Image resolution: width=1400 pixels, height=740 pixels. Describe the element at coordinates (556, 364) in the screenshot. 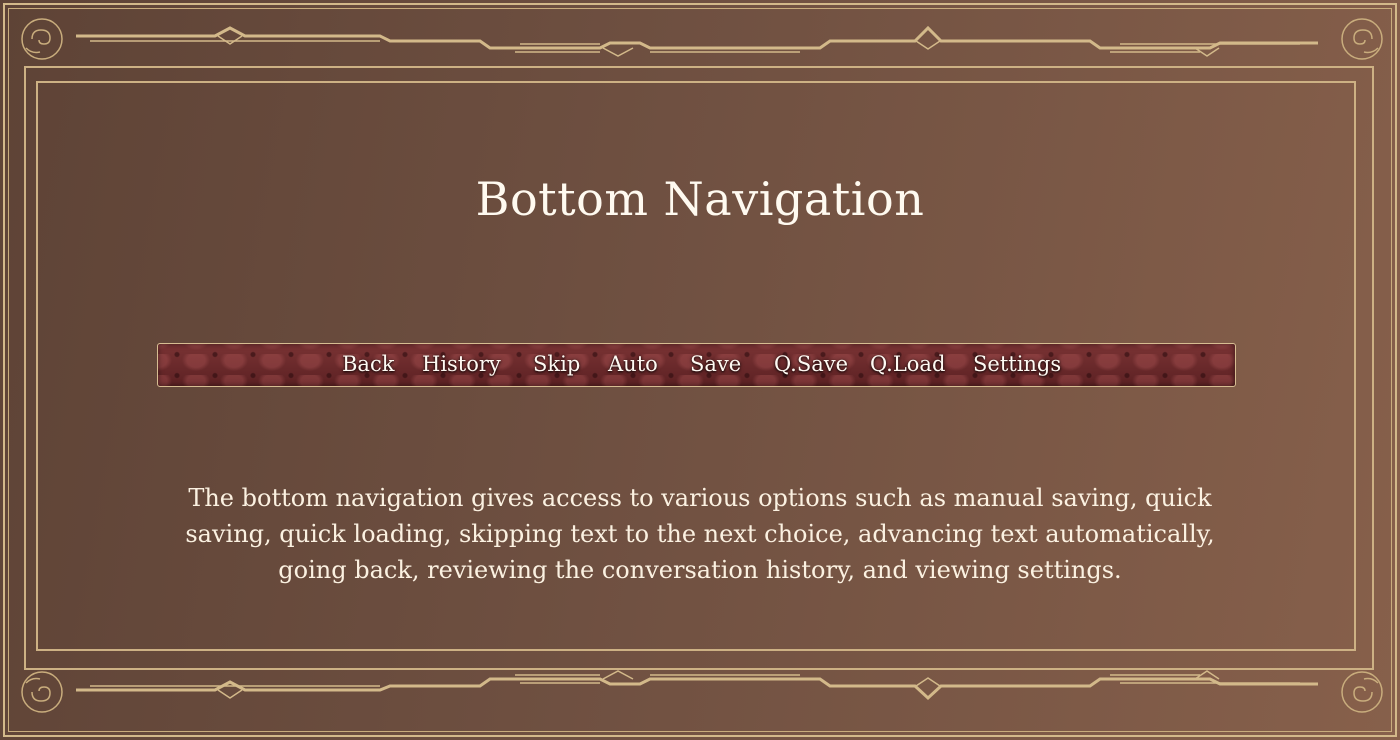

I see `nav-skip-button: Skip` at that location.